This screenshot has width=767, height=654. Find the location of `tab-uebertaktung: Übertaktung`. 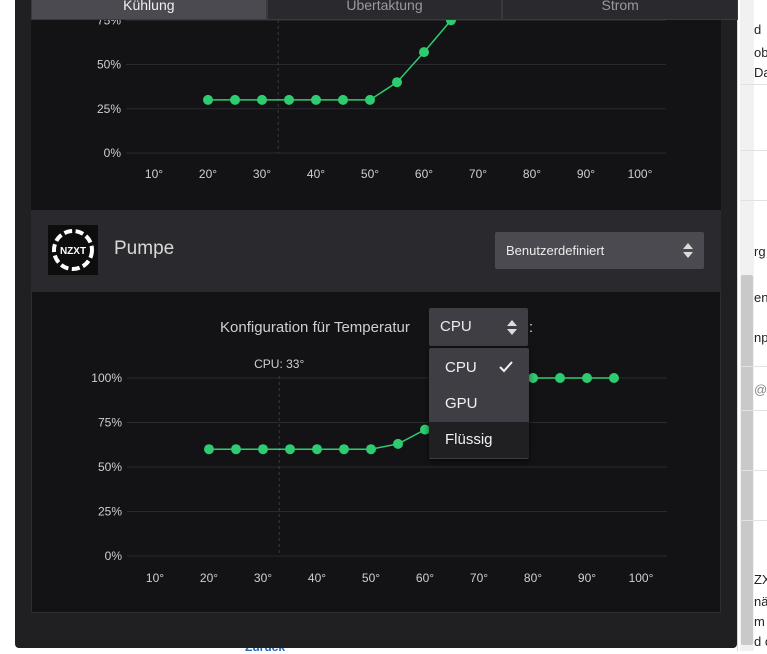

tab-uebertaktung: Übertaktung is located at coordinates (384, 10).